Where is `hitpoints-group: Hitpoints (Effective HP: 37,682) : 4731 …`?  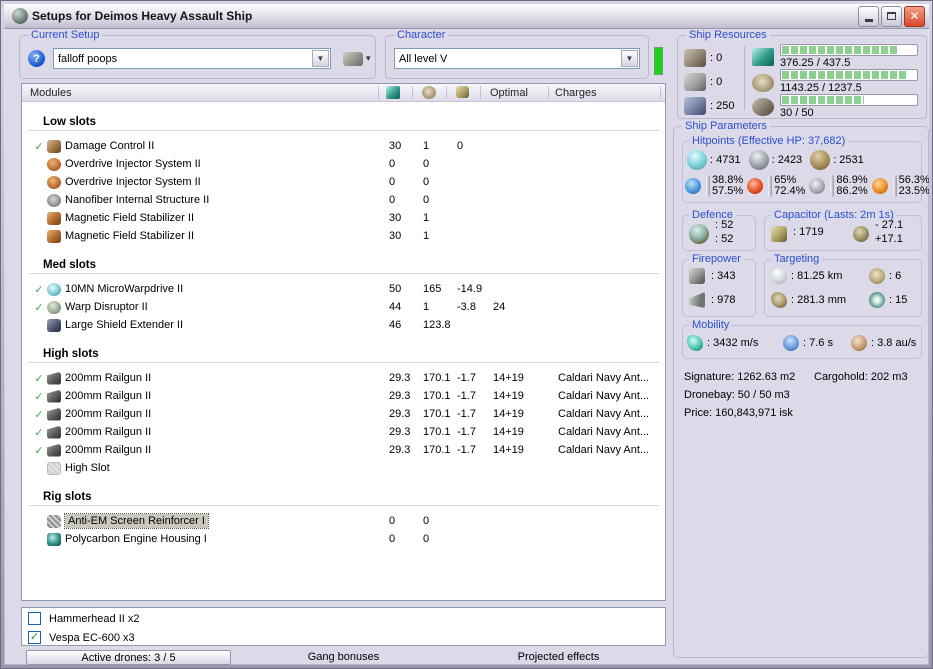 hitpoints-group: Hitpoints (Effective HP: 37,682) : 4731 … is located at coordinates (806, 169).